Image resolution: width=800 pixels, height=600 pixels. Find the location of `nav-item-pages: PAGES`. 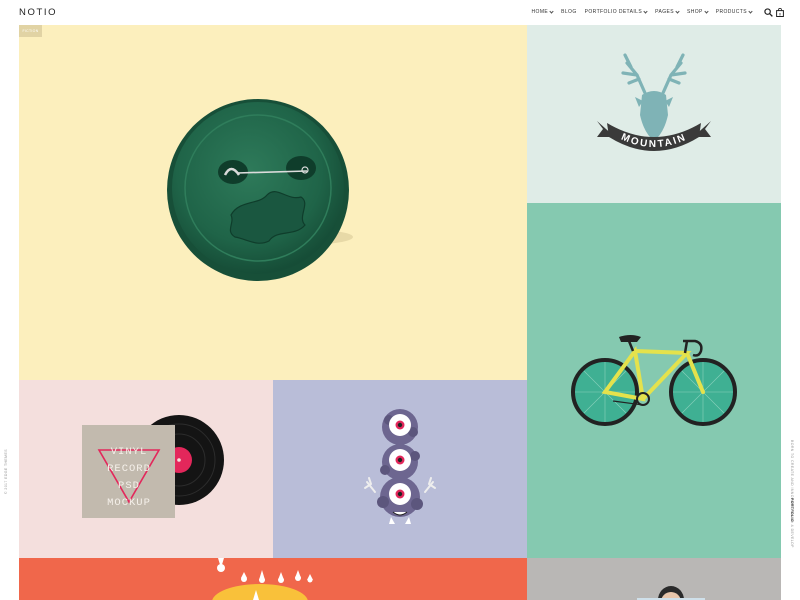

nav-item-pages: PAGES is located at coordinates (667, 12).